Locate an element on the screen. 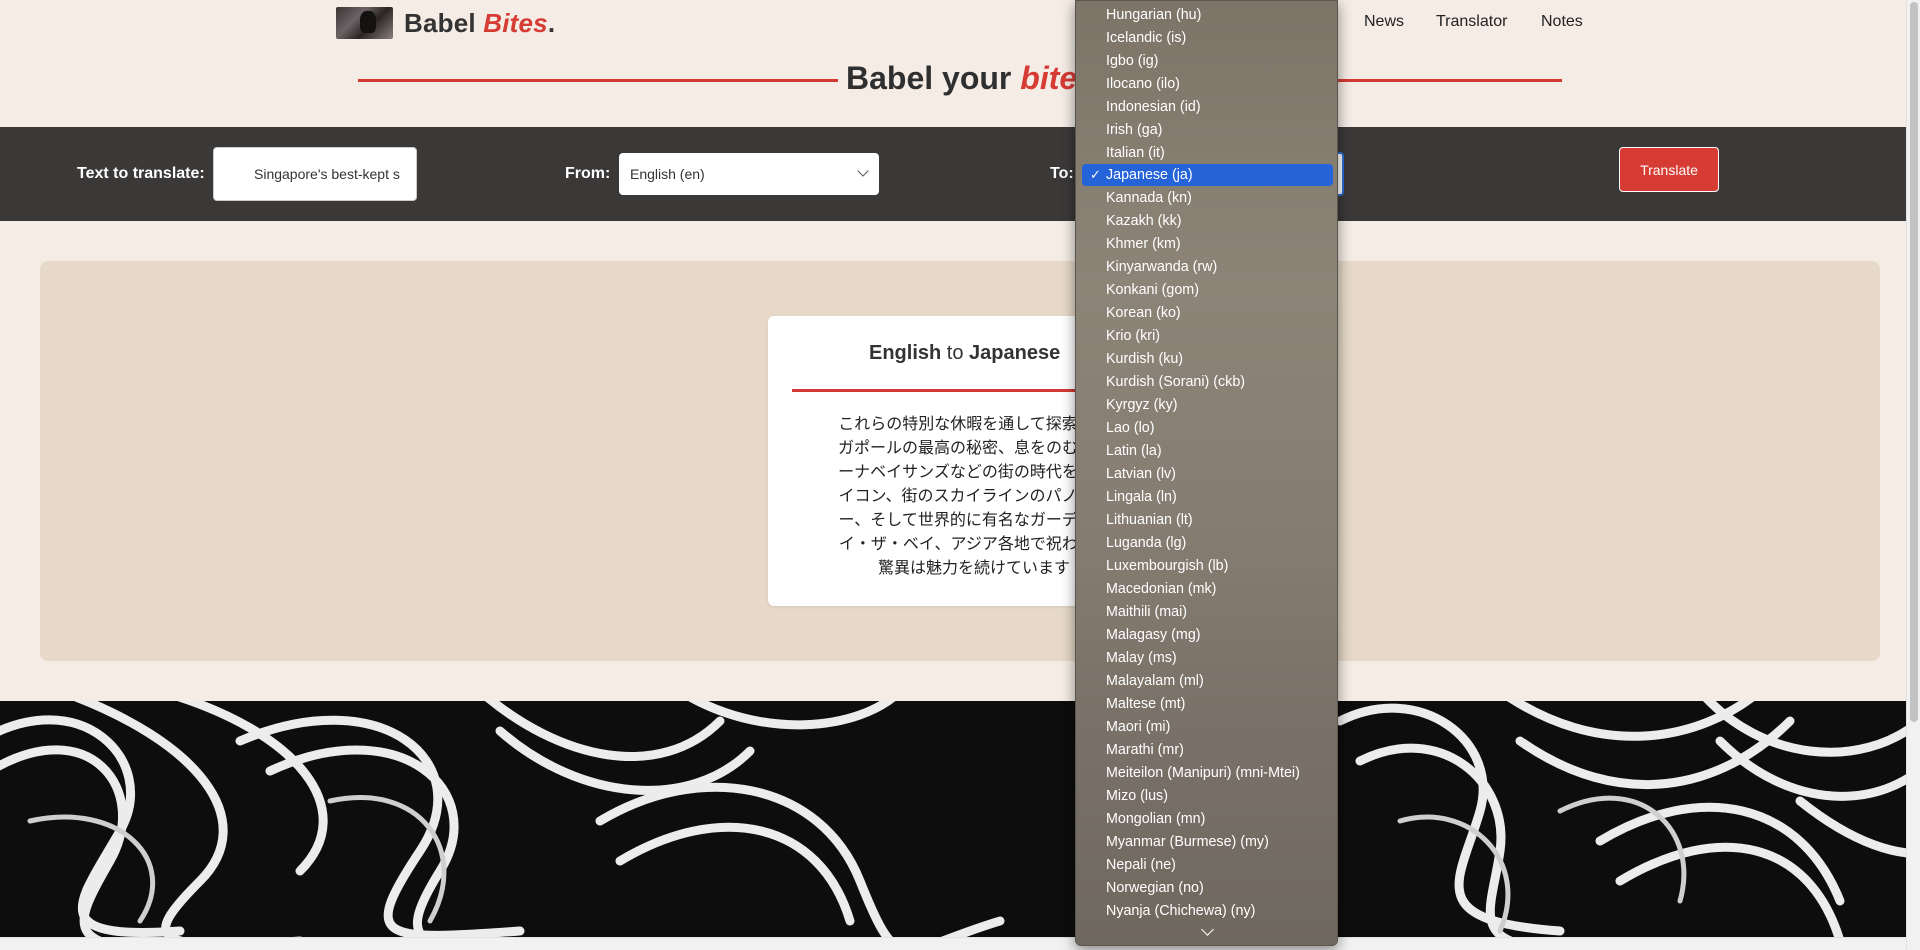 Image resolution: width=1920 pixels, height=950 pixels. language-option: Mizo (lus) is located at coordinates (1207, 796).